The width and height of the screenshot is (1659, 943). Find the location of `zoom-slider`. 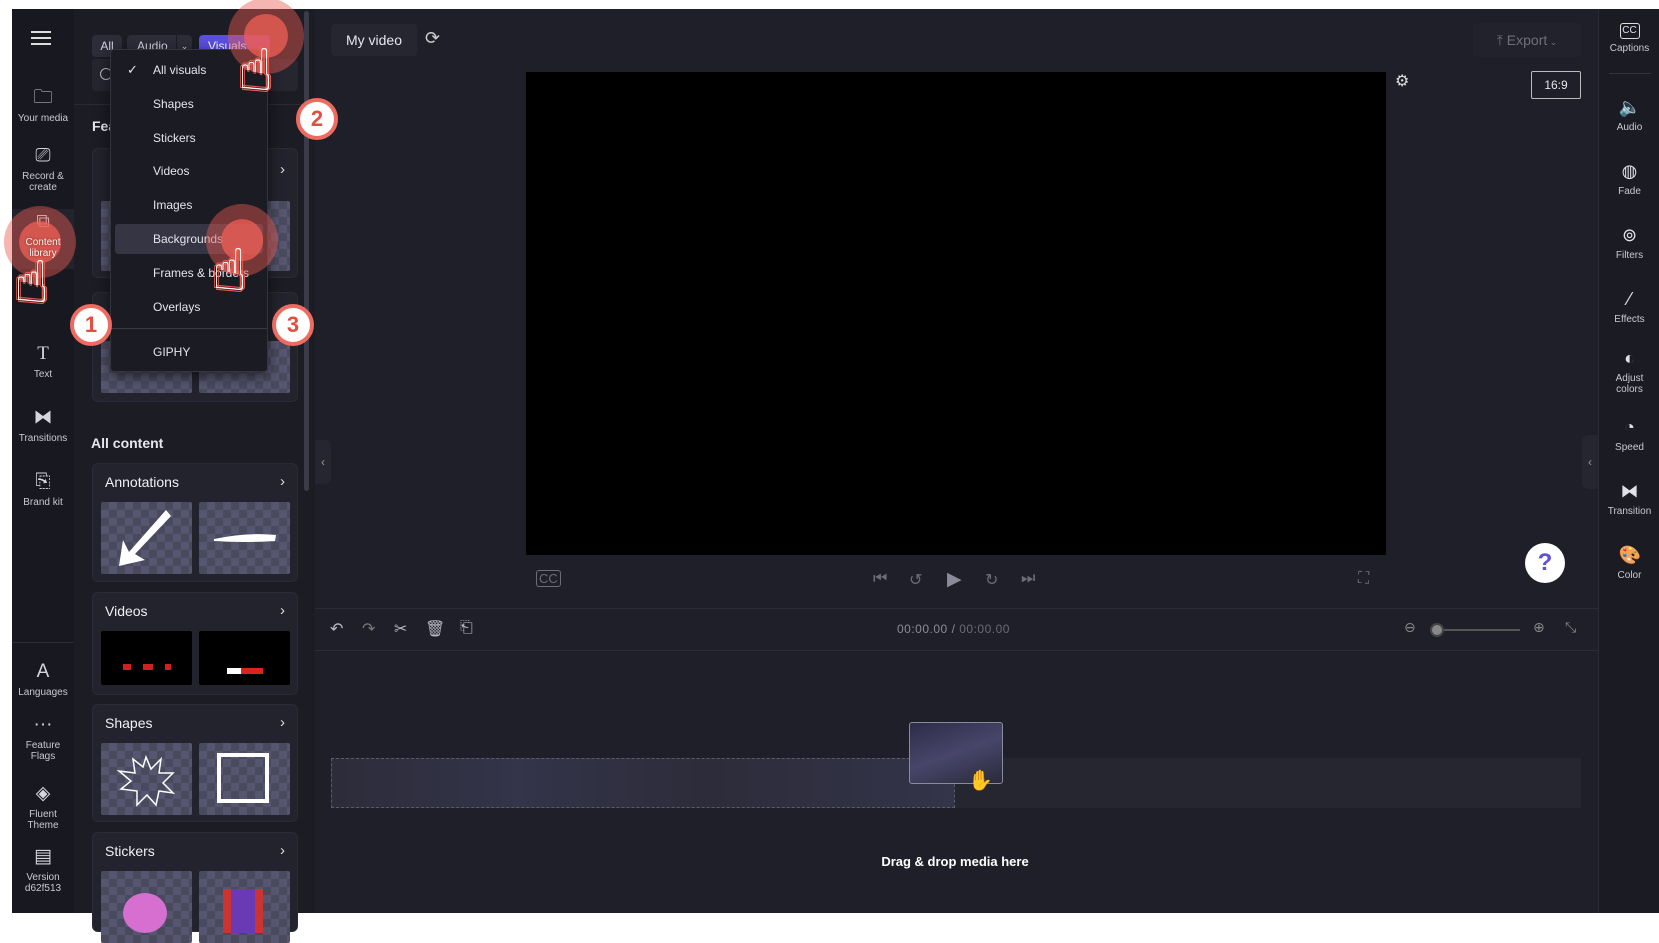

zoom-slider is located at coordinates (1475, 630).